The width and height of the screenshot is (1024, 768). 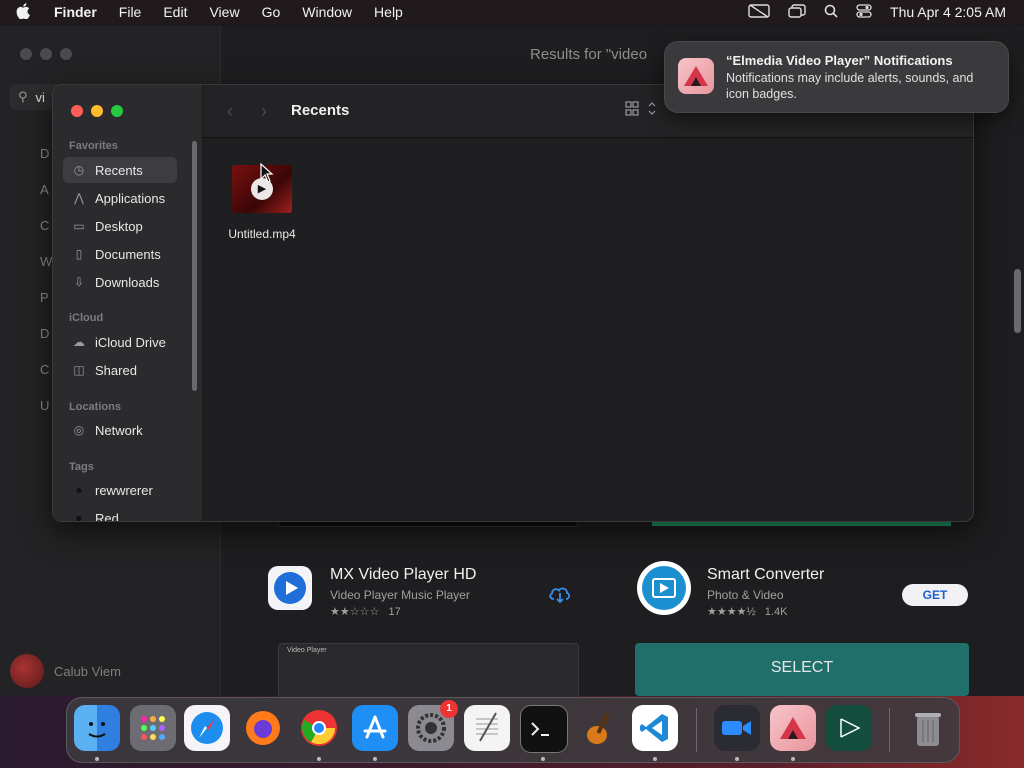 I want to click on launchpad-icon, so click(x=153, y=728).